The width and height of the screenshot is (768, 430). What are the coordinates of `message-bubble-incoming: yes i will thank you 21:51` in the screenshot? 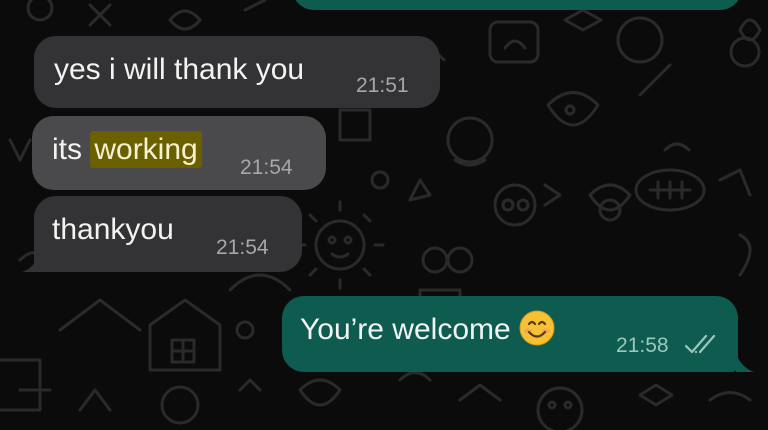 It's located at (237, 72).